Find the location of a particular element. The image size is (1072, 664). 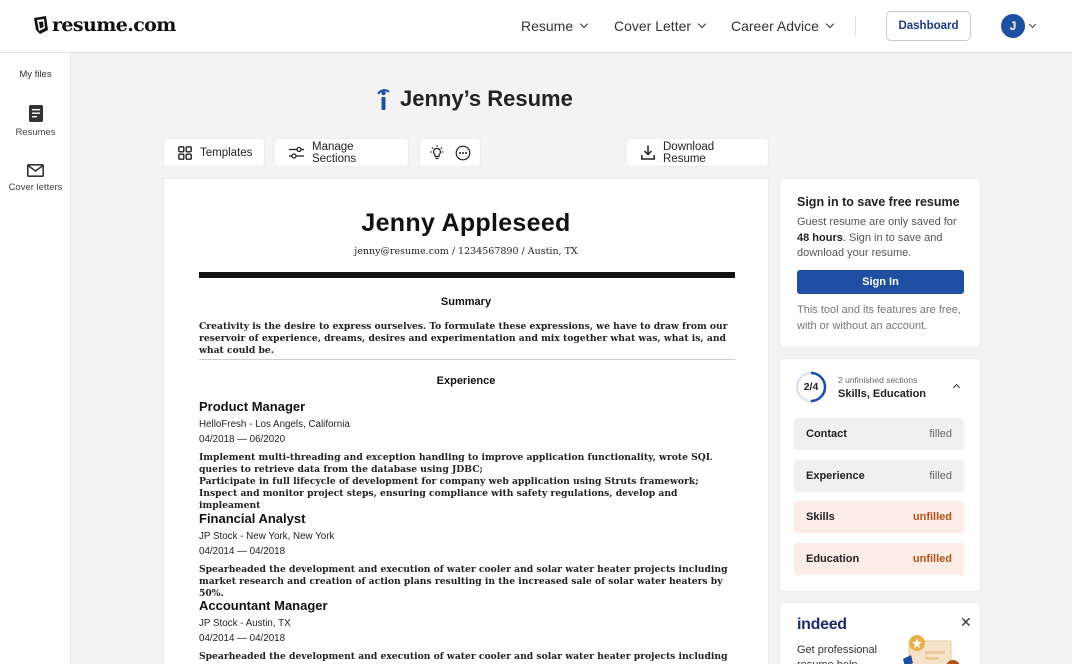

job-company: JP Stock - Austin, TX is located at coordinates (245, 623).